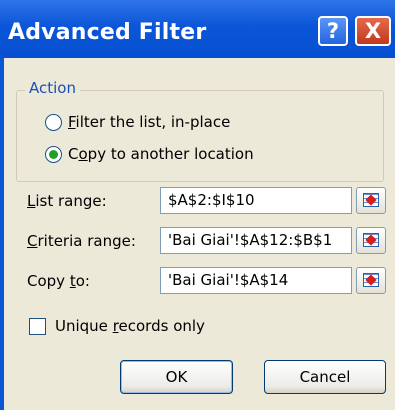 This screenshot has height=410, width=395. What do you see at coordinates (83, 154) in the screenshot?
I see `mnemonic-o: o` at bounding box center [83, 154].